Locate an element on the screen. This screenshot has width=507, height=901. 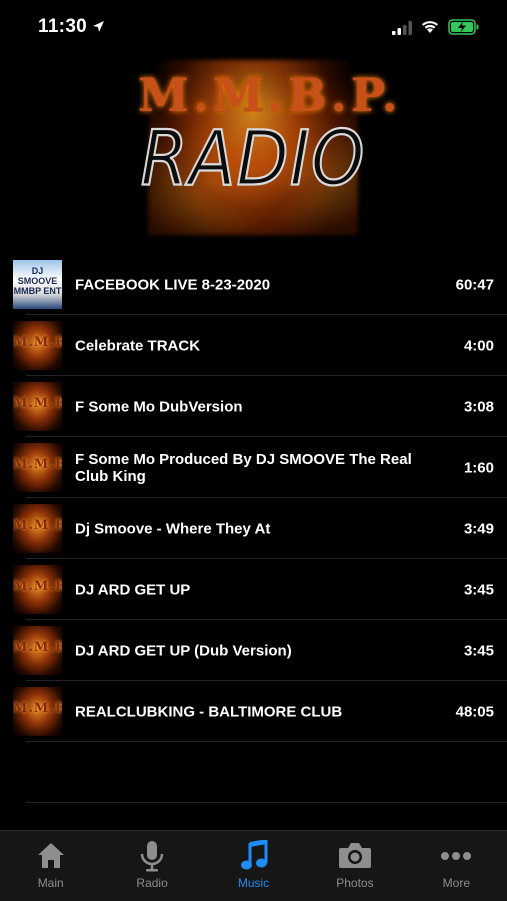
mmbp-radio-logo: M.M.B.P. RADIO is located at coordinates (270, 145).